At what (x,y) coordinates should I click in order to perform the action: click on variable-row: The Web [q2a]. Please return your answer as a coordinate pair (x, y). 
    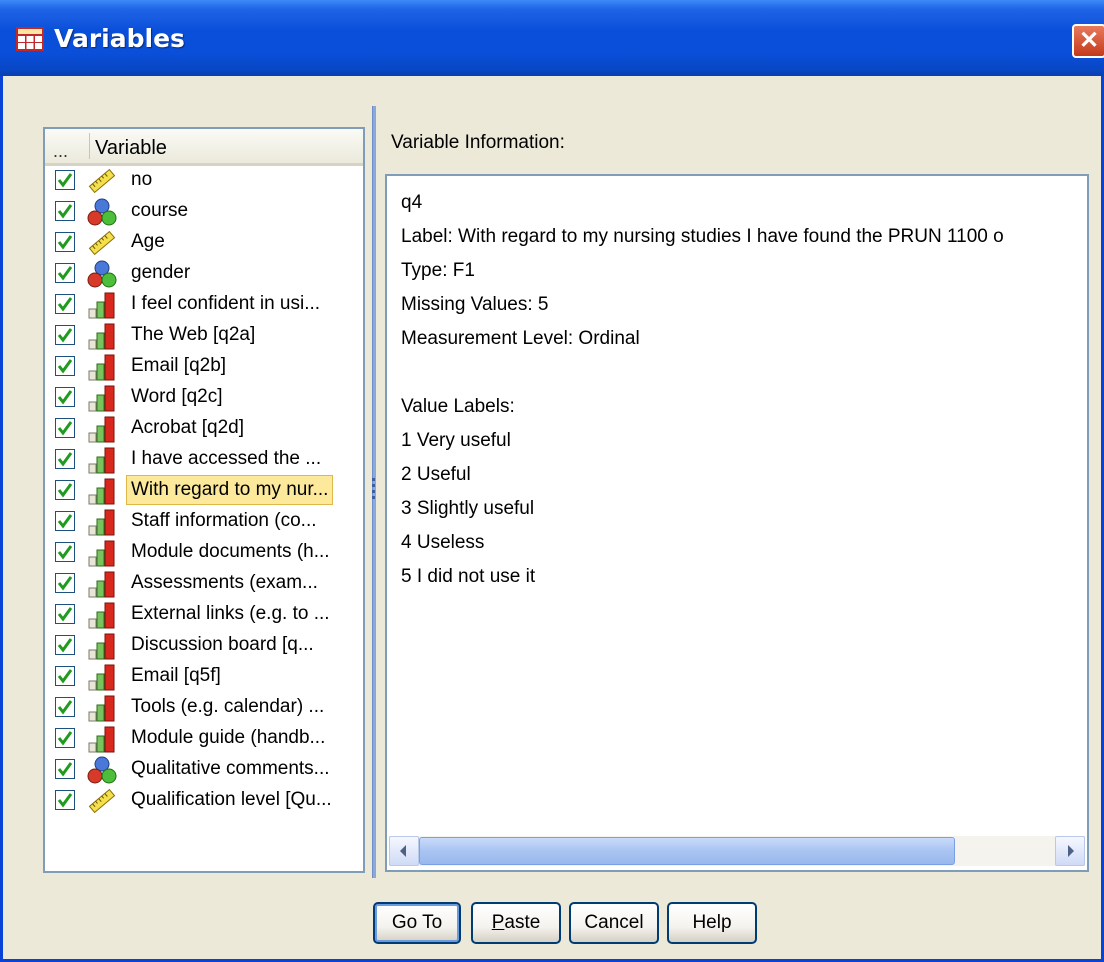
    Looking at the image, I should click on (204, 335).